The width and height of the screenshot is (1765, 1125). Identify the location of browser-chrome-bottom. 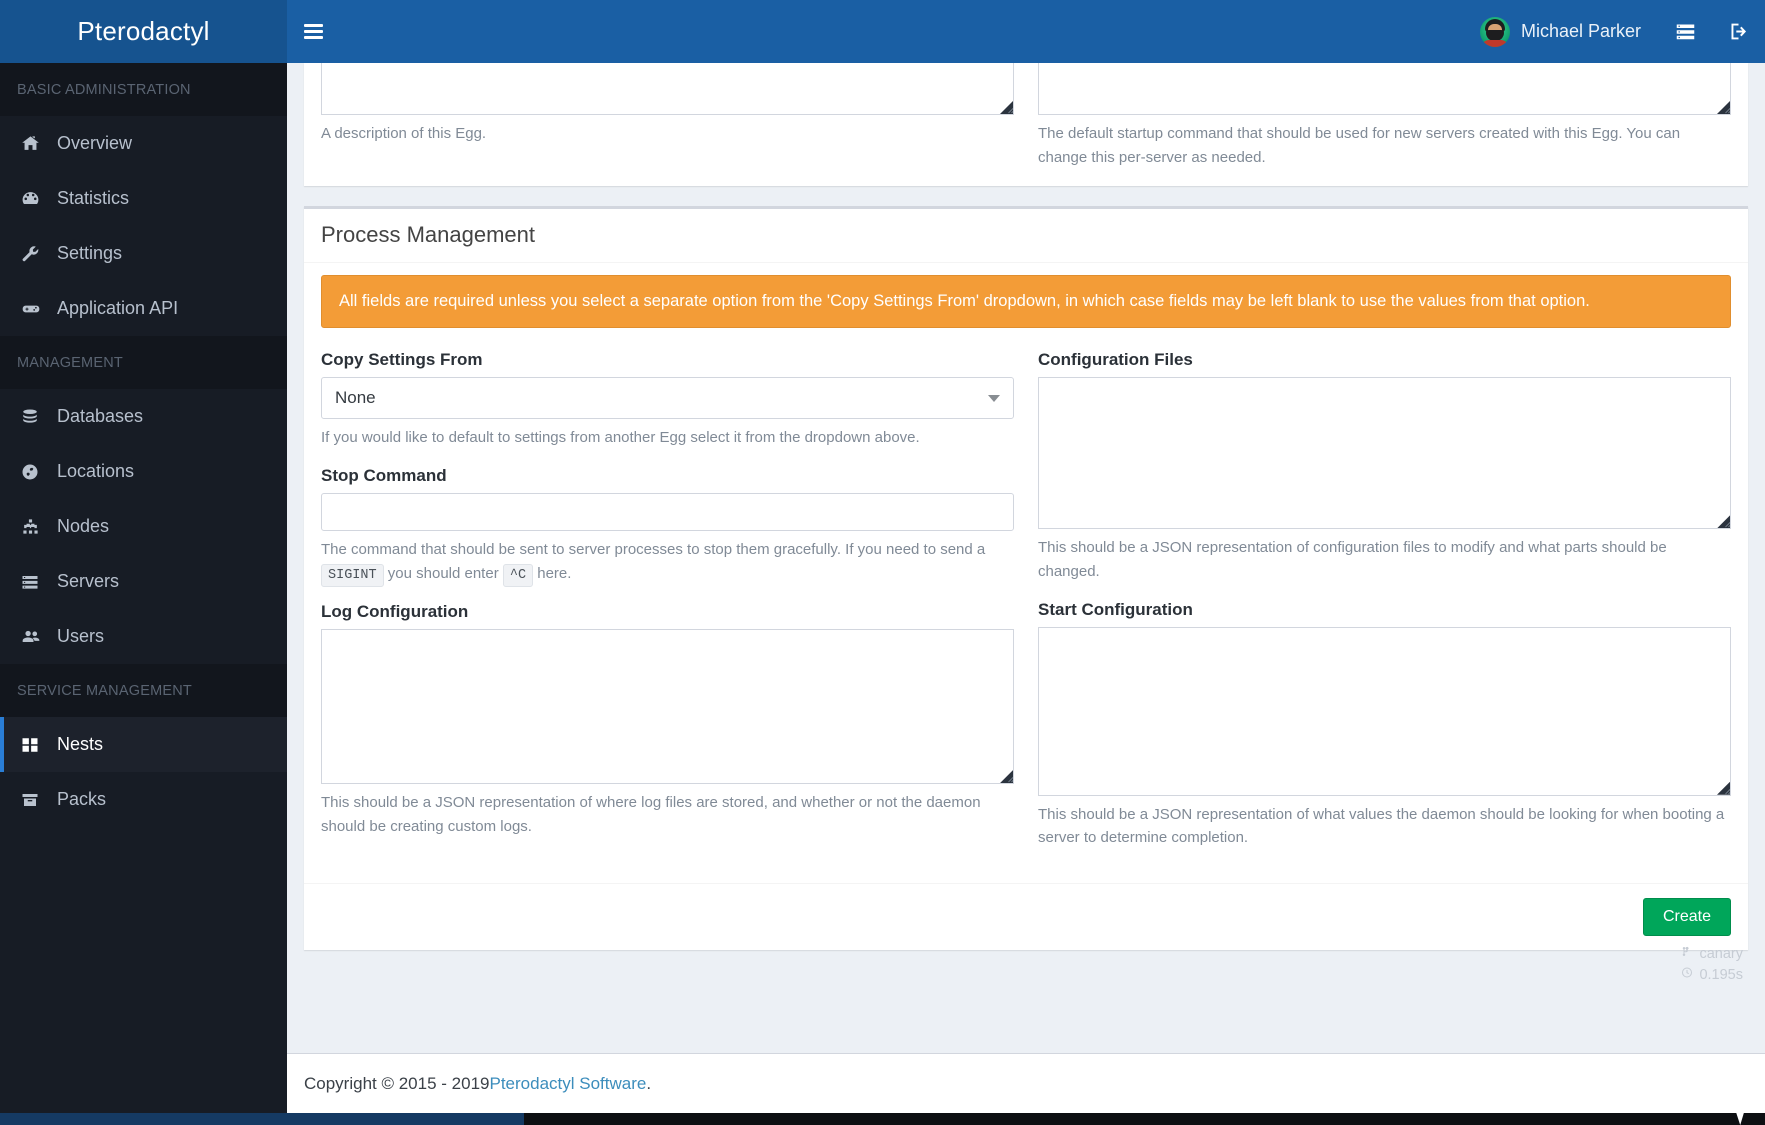
(882, 1119).